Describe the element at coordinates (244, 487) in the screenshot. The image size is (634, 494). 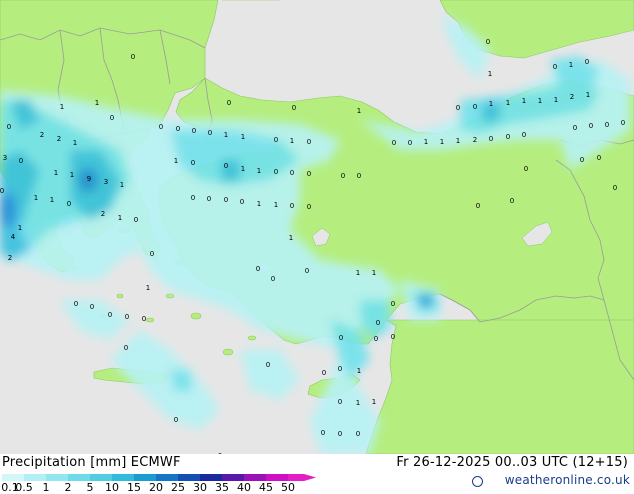
I see `scale-tick-label: 40` at that location.